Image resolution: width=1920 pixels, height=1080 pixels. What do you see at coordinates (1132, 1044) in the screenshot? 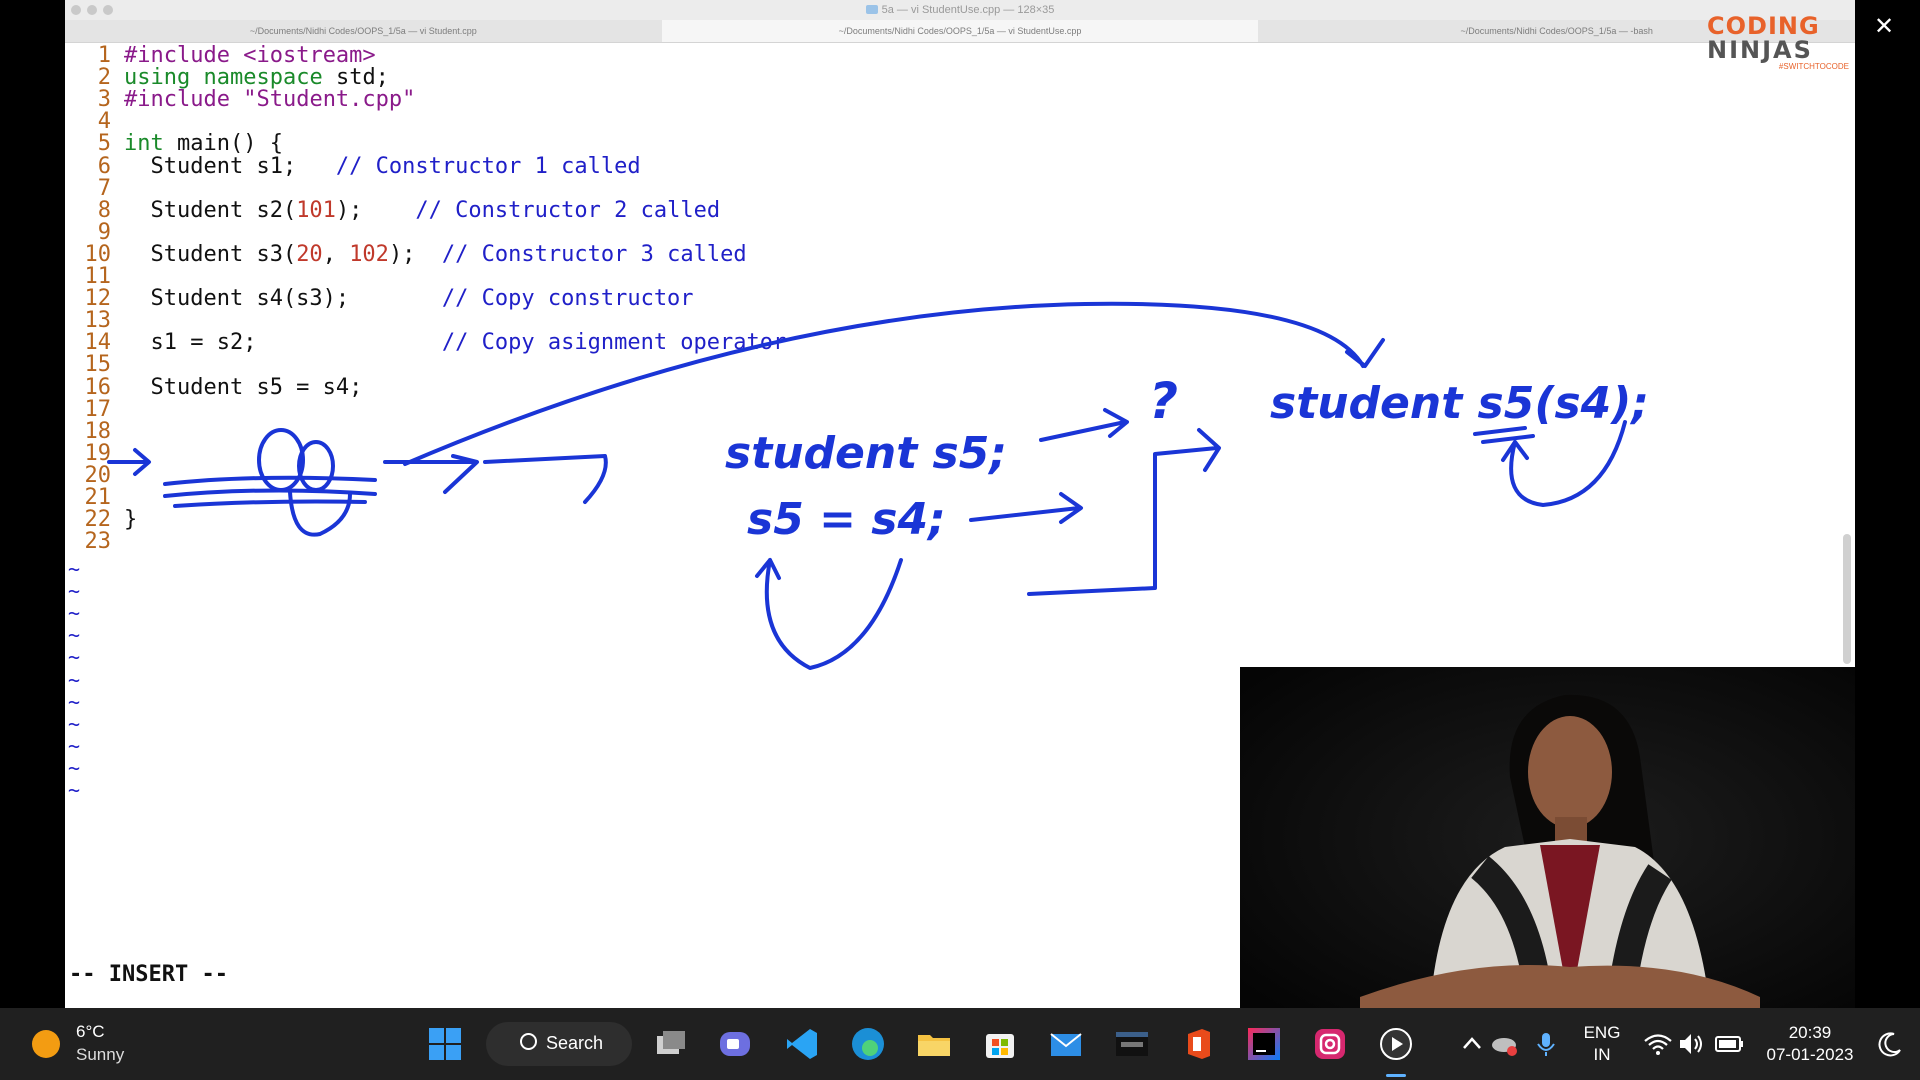
I see `mysql-workbench-icon` at bounding box center [1132, 1044].